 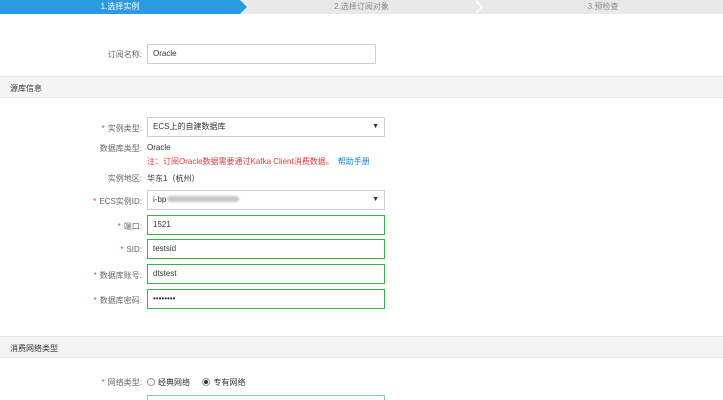 What do you see at coordinates (123, 7) in the screenshot?
I see `step-select-instance: 1.选择实例` at bounding box center [123, 7].